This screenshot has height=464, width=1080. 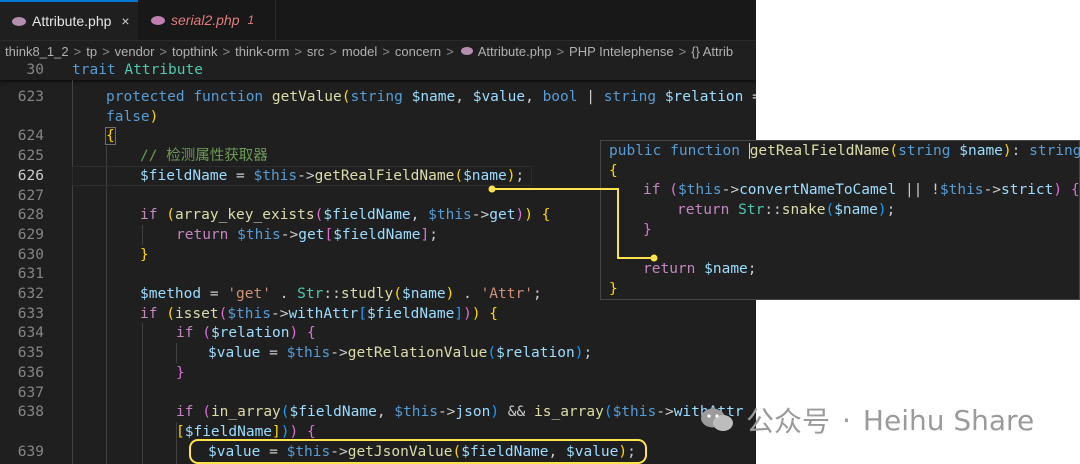 What do you see at coordinates (754, 97) in the screenshot?
I see `token: =` at bounding box center [754, 97].